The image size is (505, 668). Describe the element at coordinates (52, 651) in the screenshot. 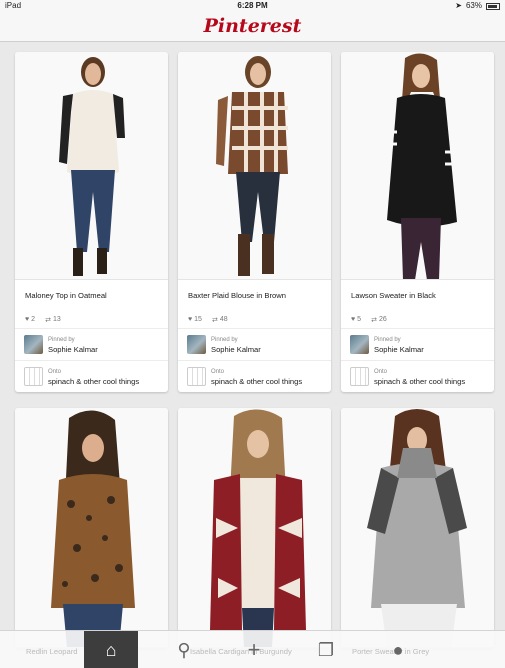

I see `faded-pin-title: Redlin Leopard` at that location.